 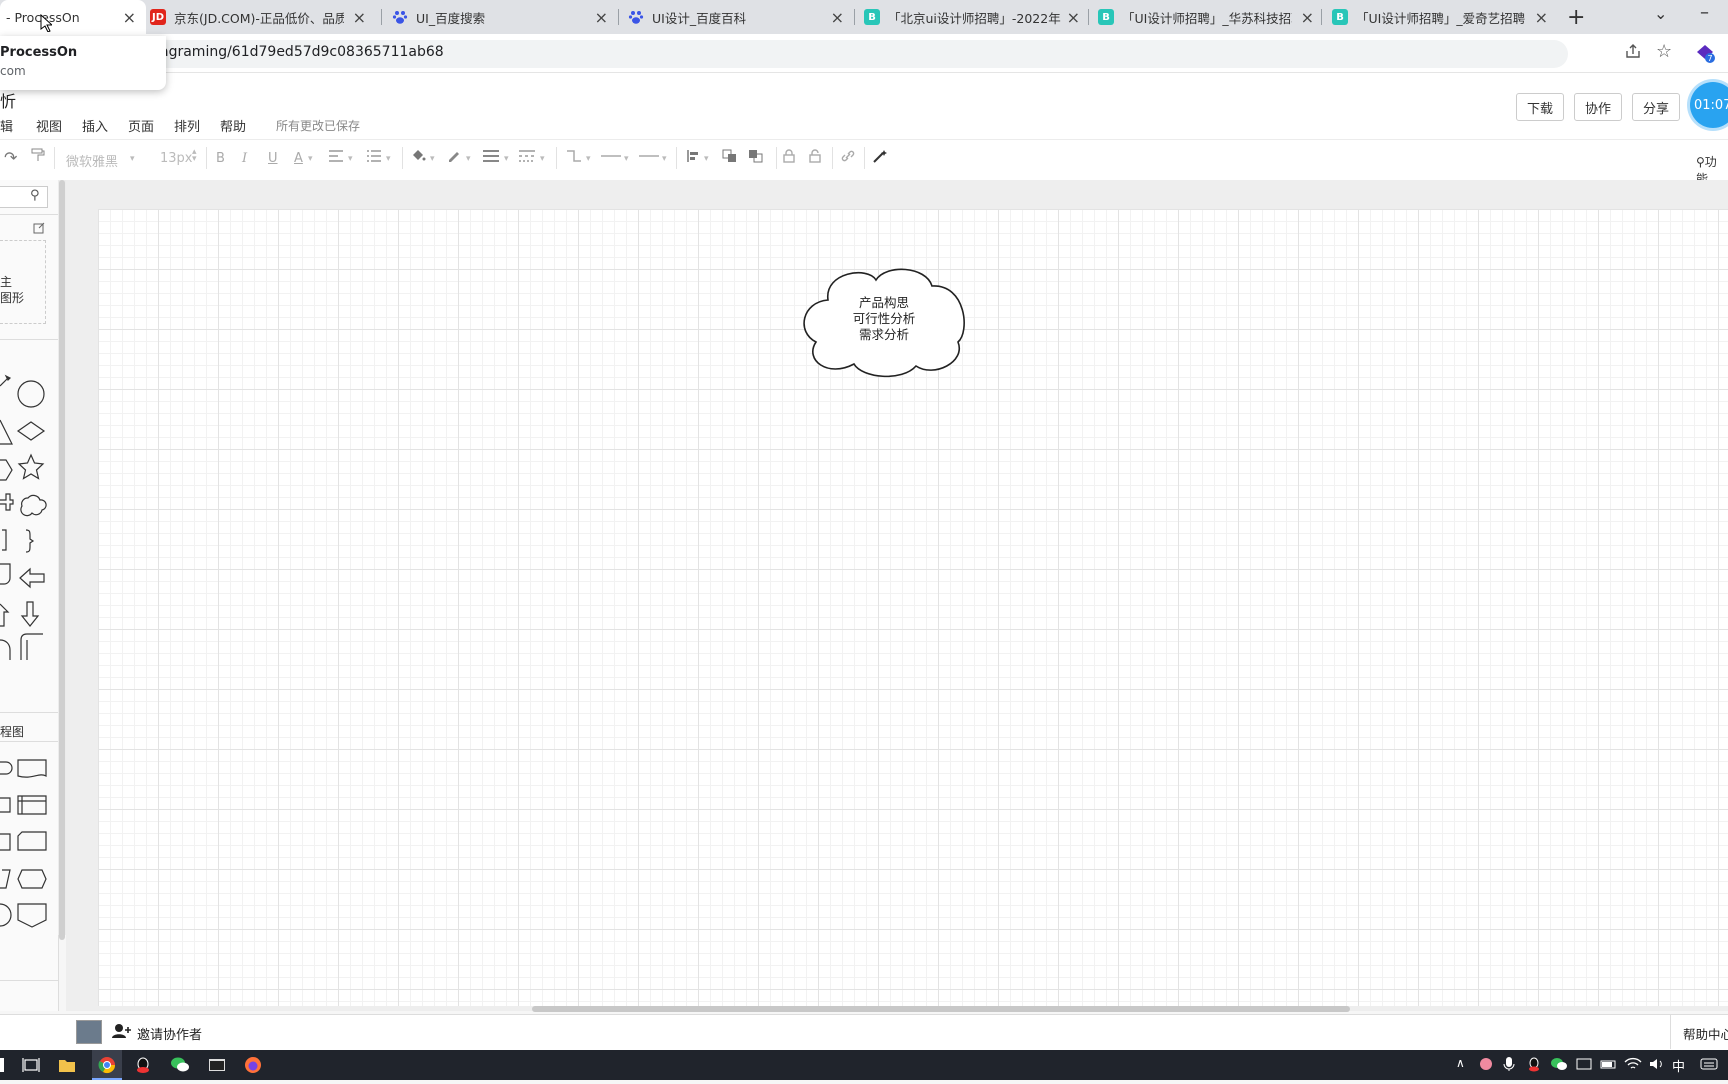 I want to click on tray-expand-icon: ∧, so click(x=1460, y=1063).